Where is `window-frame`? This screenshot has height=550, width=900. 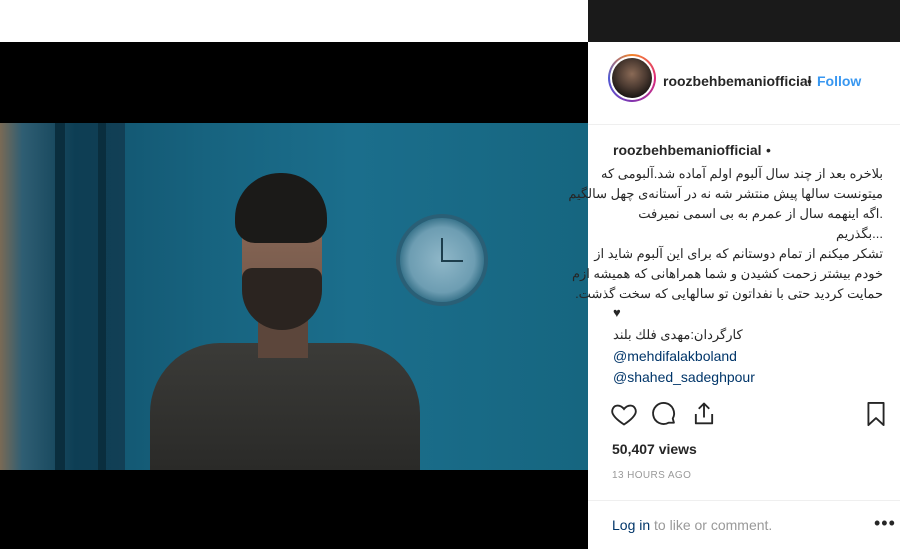
window-frame is located at coordinates (62, 296).